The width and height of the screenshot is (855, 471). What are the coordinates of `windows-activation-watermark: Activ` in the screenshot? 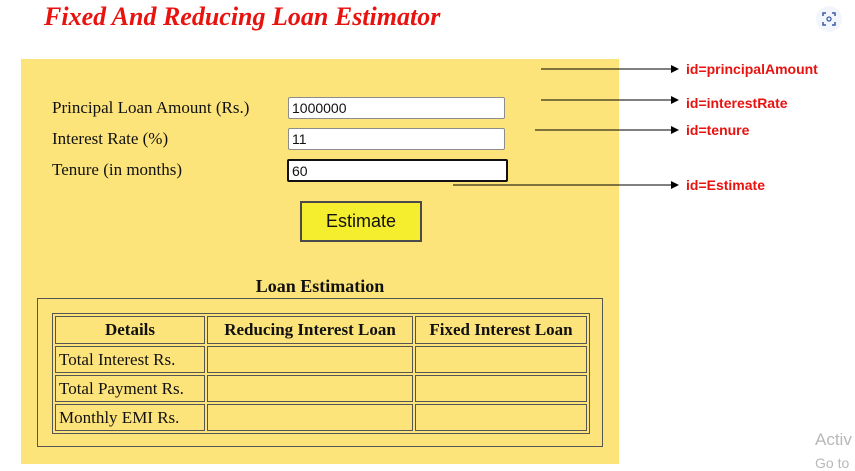 It's located at (833, 439).